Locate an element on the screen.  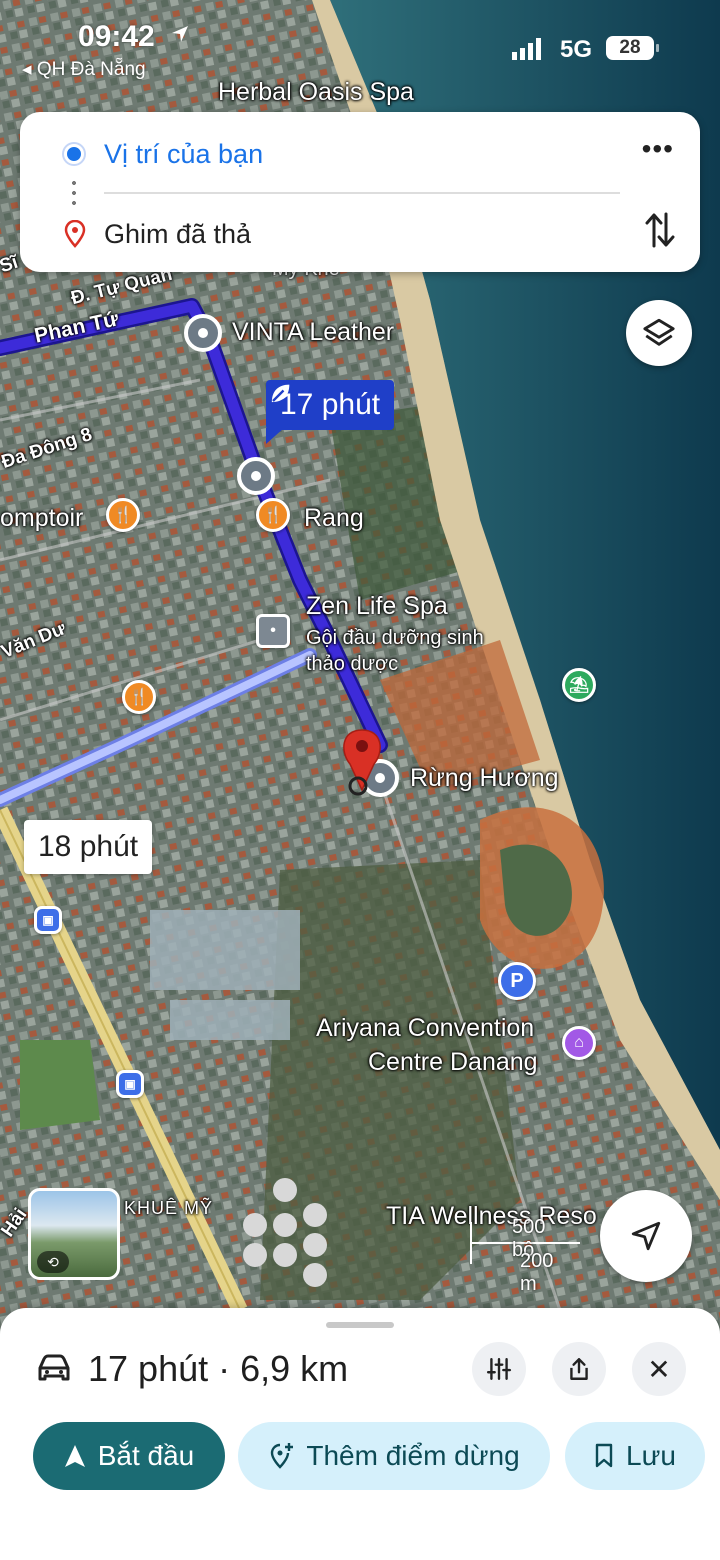
route-summary: 17 phút · 6,9 km is located at coordinates (218, 1368).